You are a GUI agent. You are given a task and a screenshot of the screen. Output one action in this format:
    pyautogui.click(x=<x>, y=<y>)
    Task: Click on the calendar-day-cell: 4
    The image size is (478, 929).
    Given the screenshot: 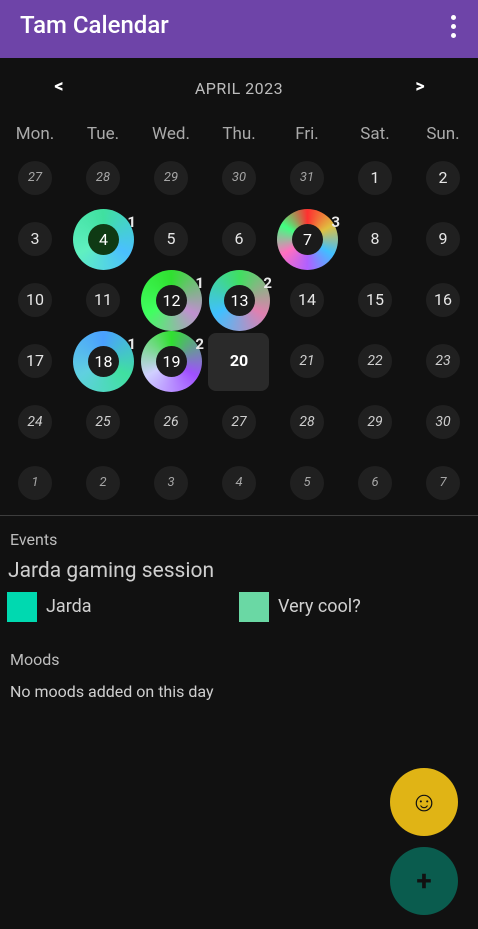 What is the action you would take?
    pyautogui.click(x=239, y=483)
    